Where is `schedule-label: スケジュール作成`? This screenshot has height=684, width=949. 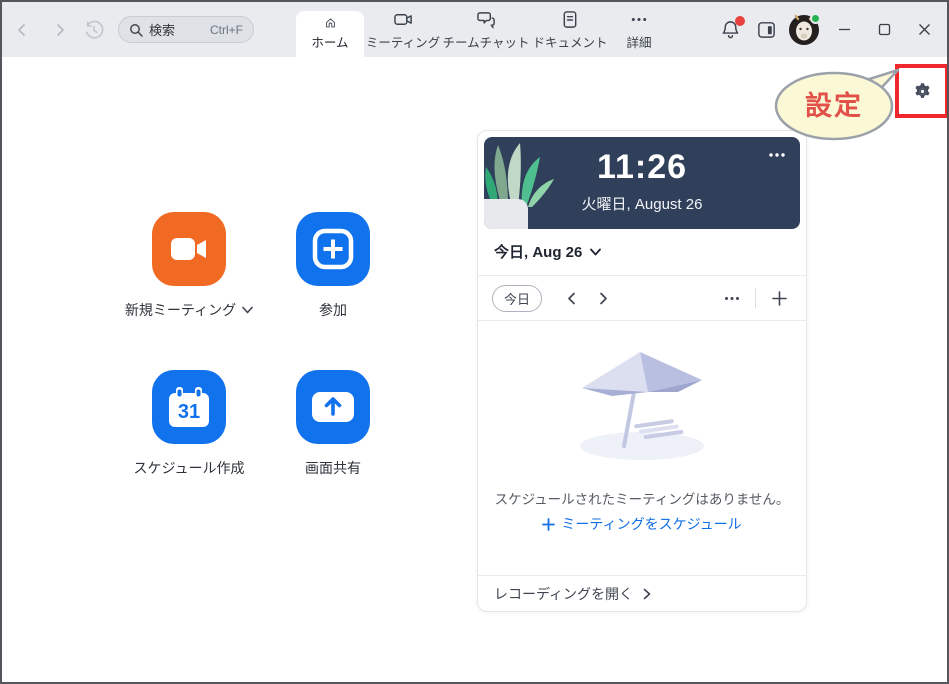 schedule-label: スケジュール作成 is located at coordinates (189, 468).